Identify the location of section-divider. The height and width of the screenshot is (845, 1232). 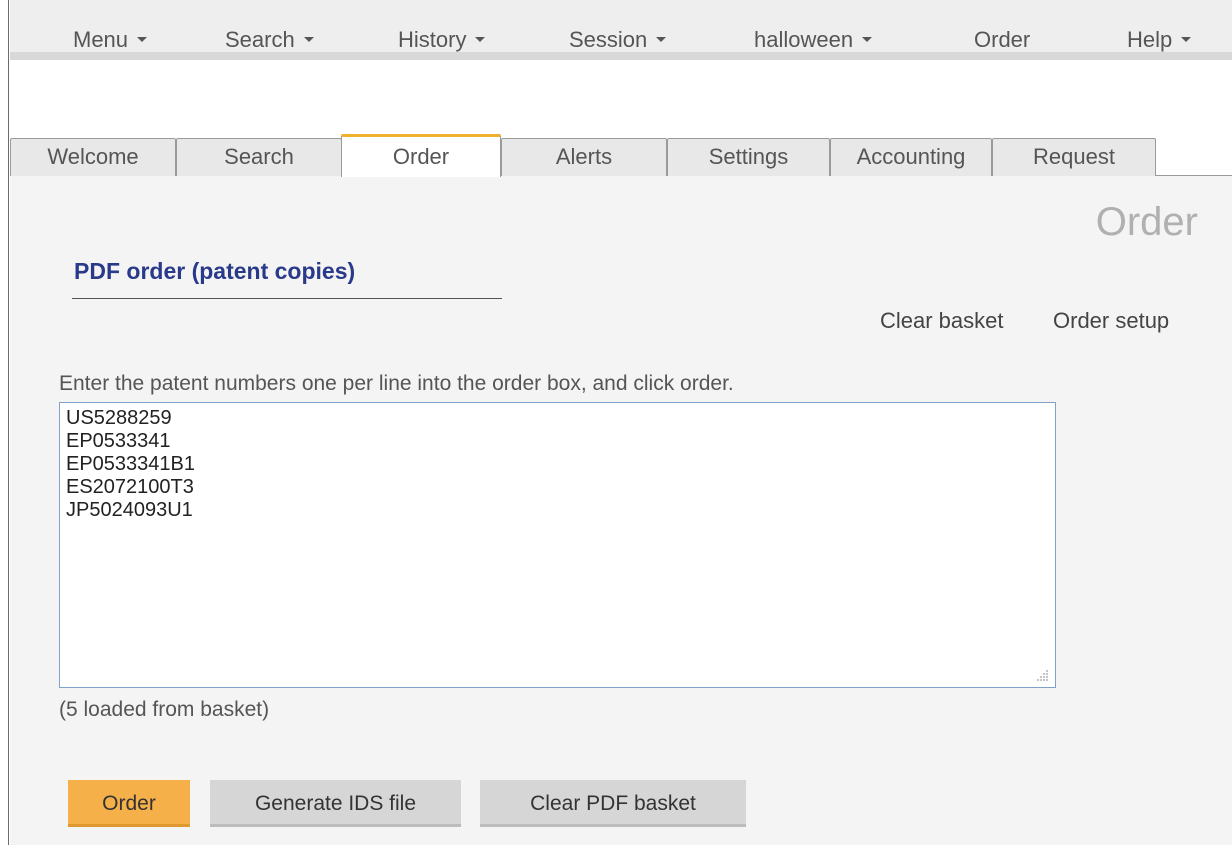
(287, 298).